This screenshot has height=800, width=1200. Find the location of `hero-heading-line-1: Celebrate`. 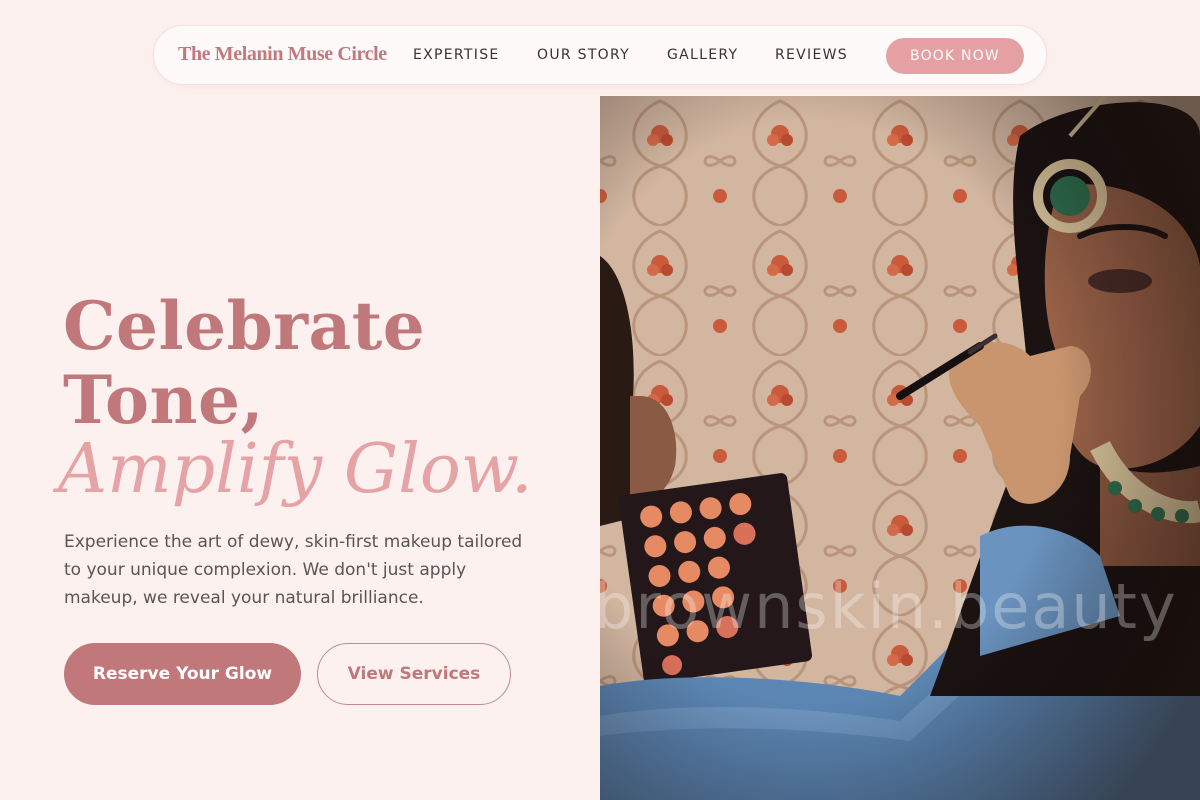

hero-heading-line-1: Celebrate is located at coordinates (244, 326).